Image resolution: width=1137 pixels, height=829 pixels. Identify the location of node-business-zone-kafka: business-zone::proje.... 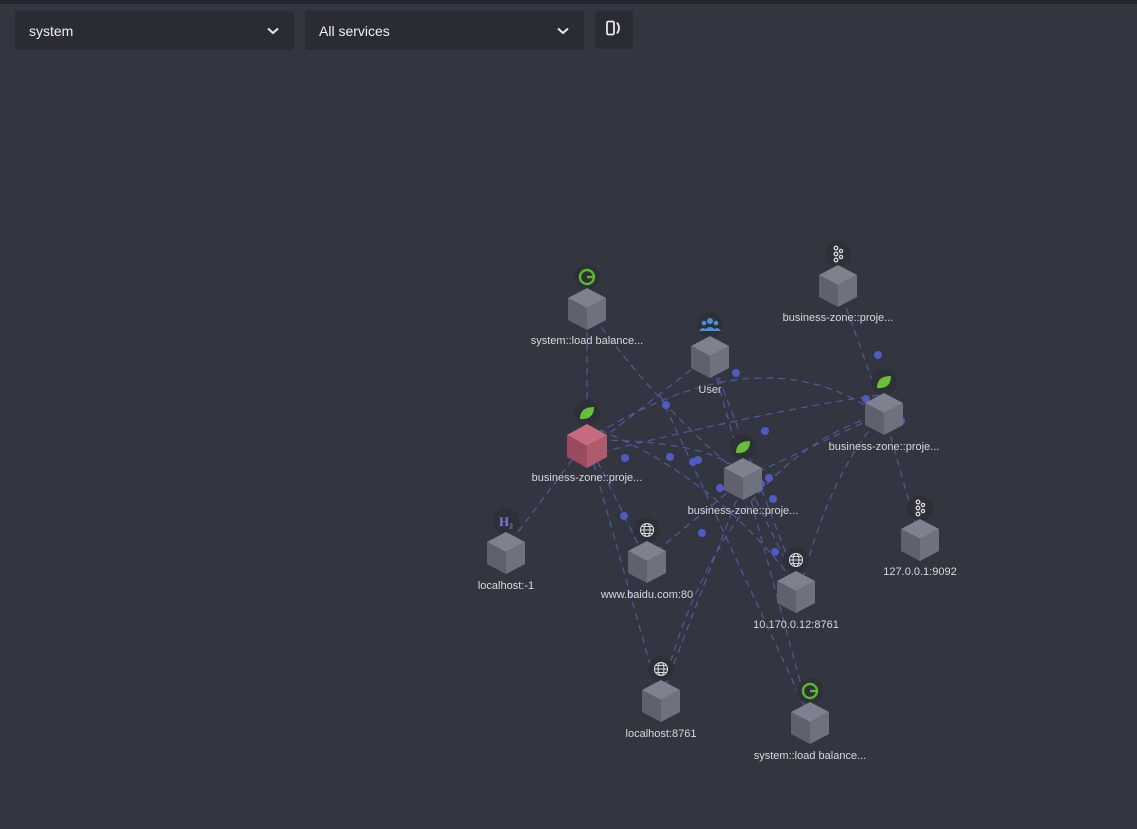
(838, 282).